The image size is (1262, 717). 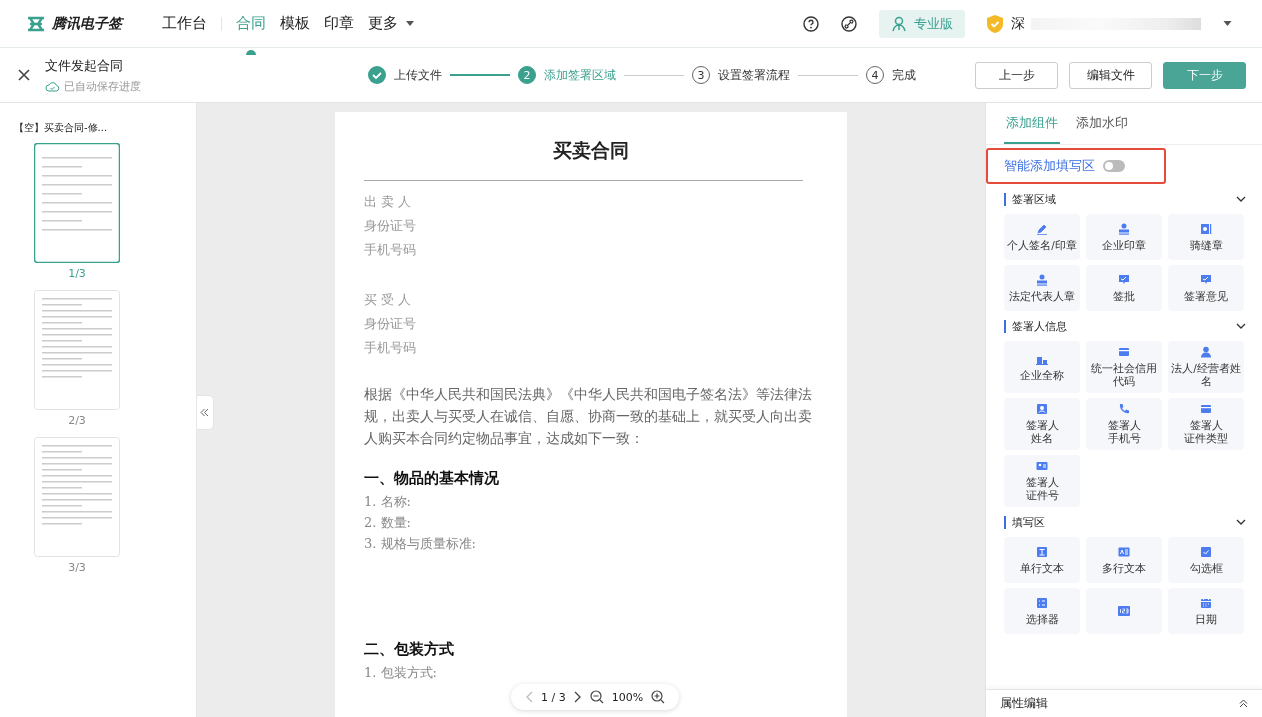 I want to click on chevron-right-icon, so click(x=577, y=697).